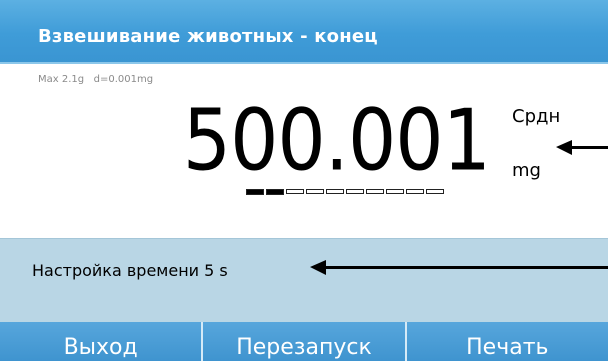  What do you see at coordinates (336, 140) in the screenshot?
I see `weight-value: 500.001` at bounding box center [336, 140].